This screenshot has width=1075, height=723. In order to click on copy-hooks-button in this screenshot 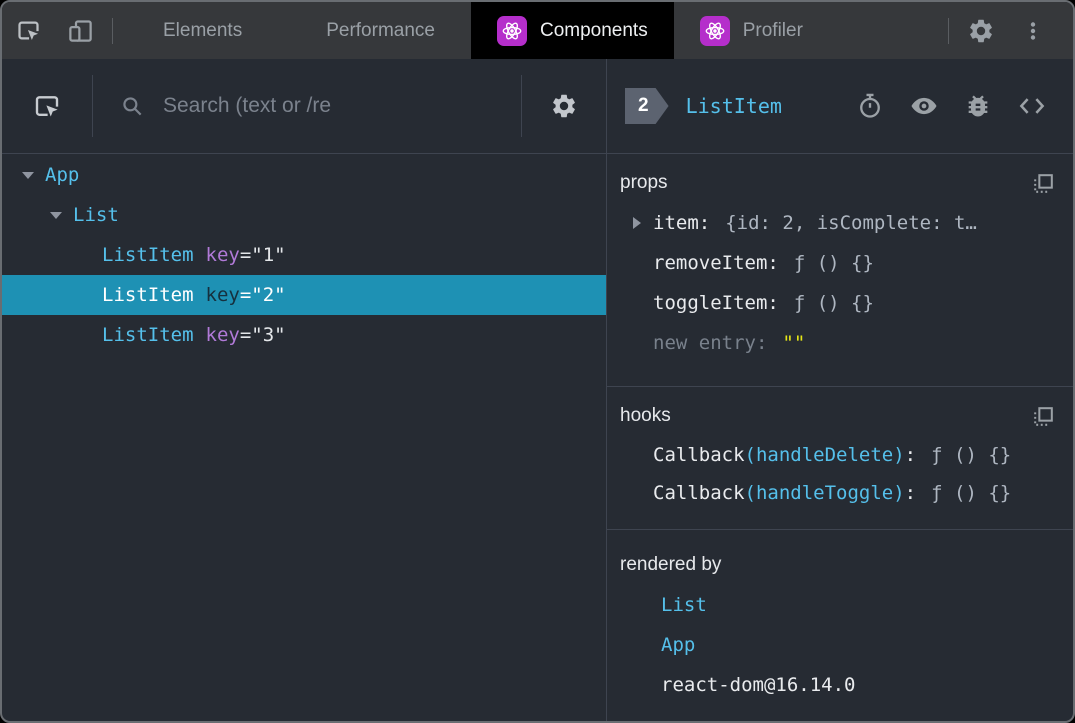, I will do `click(1043, 416)`.